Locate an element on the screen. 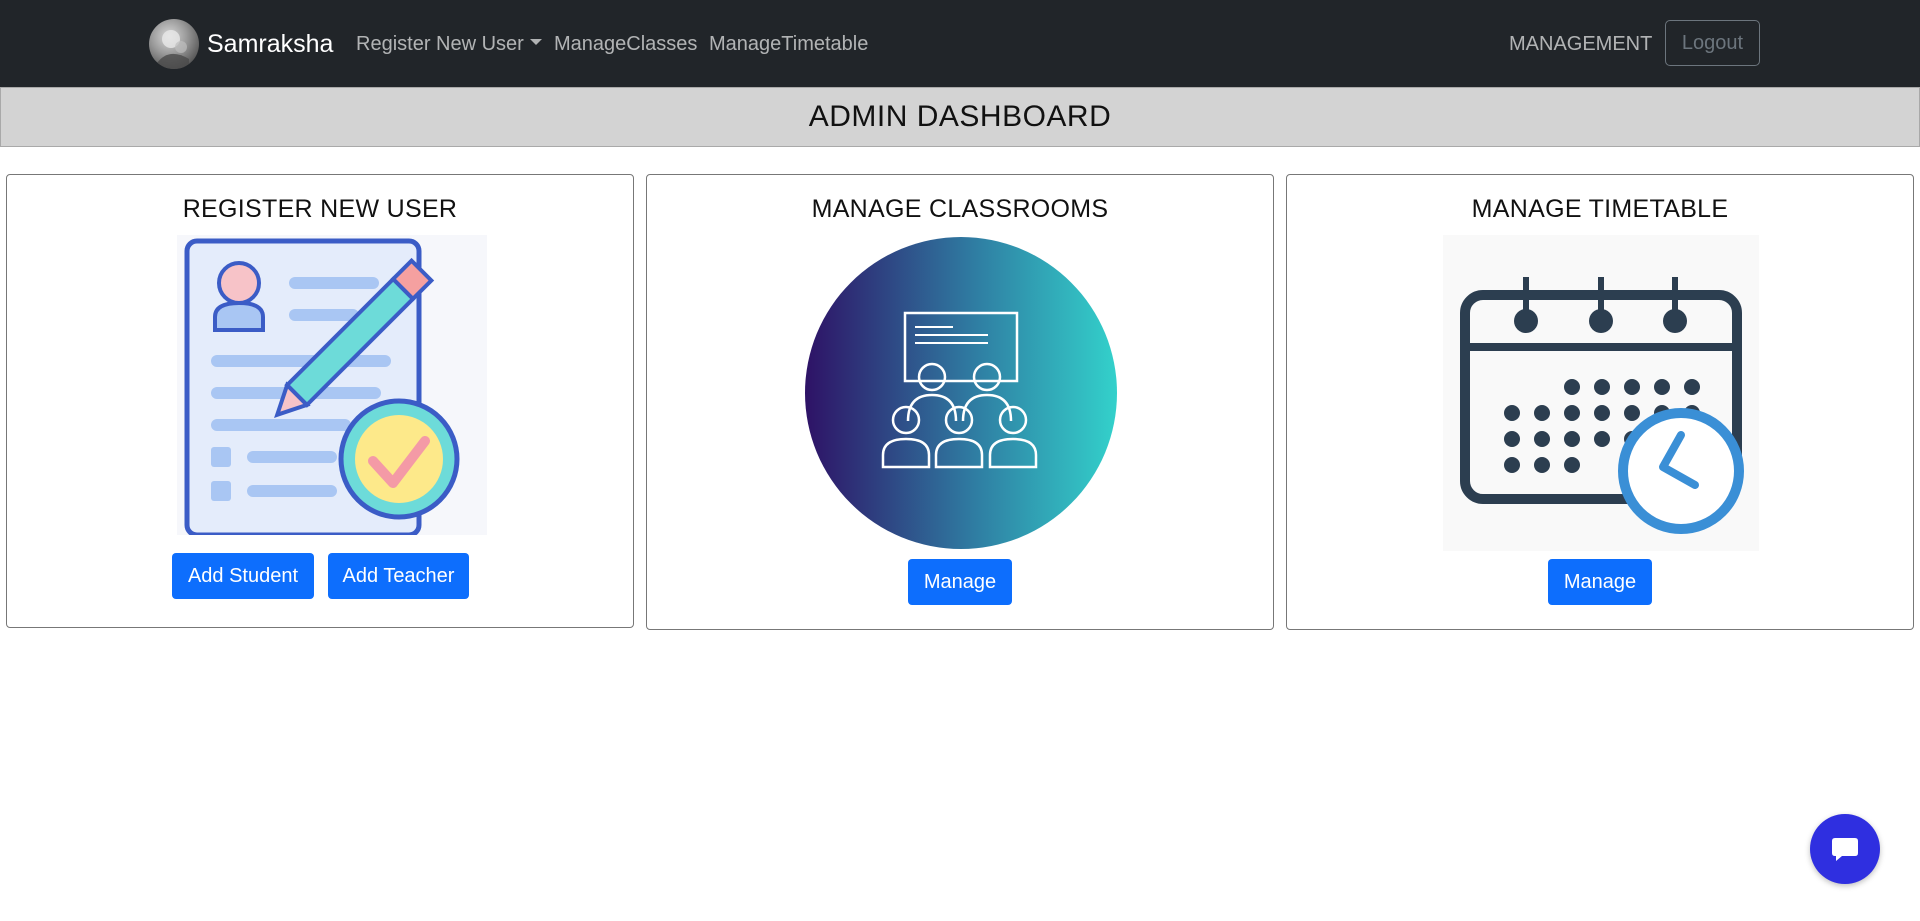 The width and height of the screenshot is (1920, 921). nav-register-dropdown: Register New User is located at coordinates (449, 44).